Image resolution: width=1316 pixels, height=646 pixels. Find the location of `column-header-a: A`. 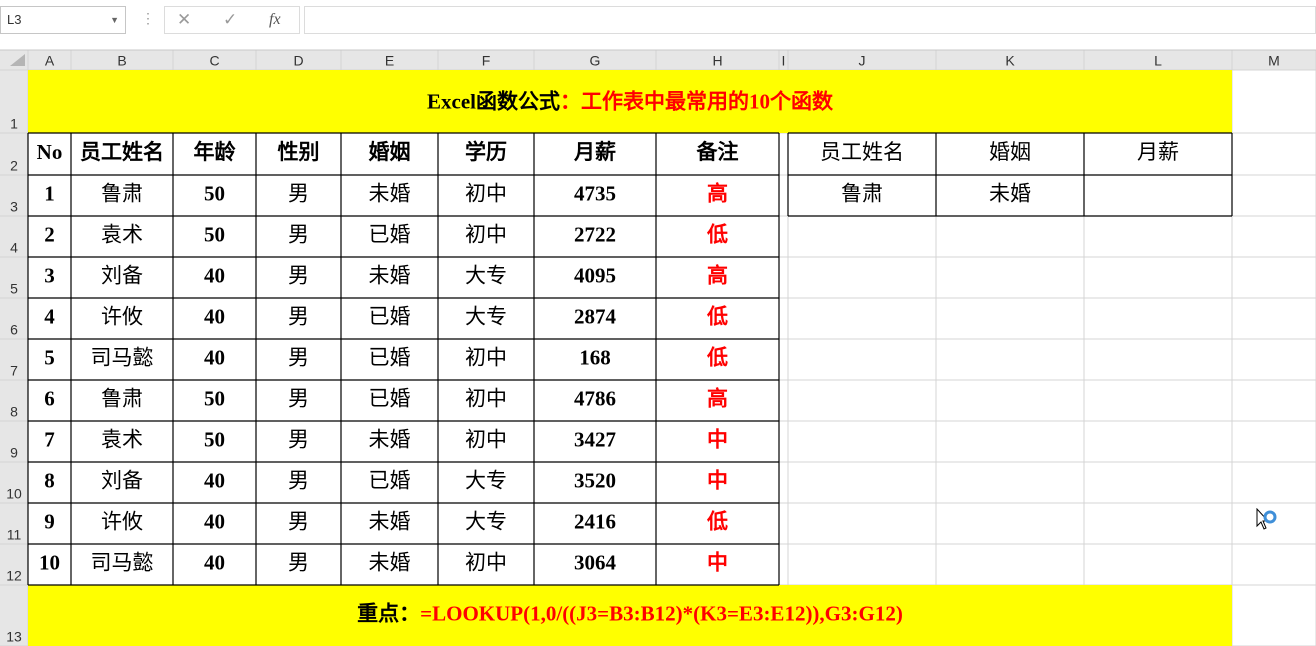

column-header-a: A is located at coordinates (50, 61).